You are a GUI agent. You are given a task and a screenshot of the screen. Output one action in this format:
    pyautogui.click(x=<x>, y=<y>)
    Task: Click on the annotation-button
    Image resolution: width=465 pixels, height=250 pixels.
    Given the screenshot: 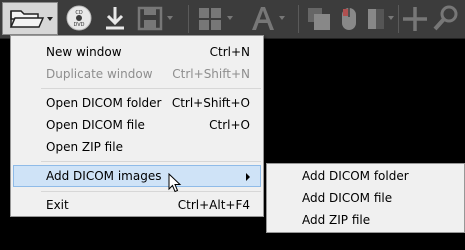 What is the action you would take?
    pyautogui.click(x=269, y=18)
    